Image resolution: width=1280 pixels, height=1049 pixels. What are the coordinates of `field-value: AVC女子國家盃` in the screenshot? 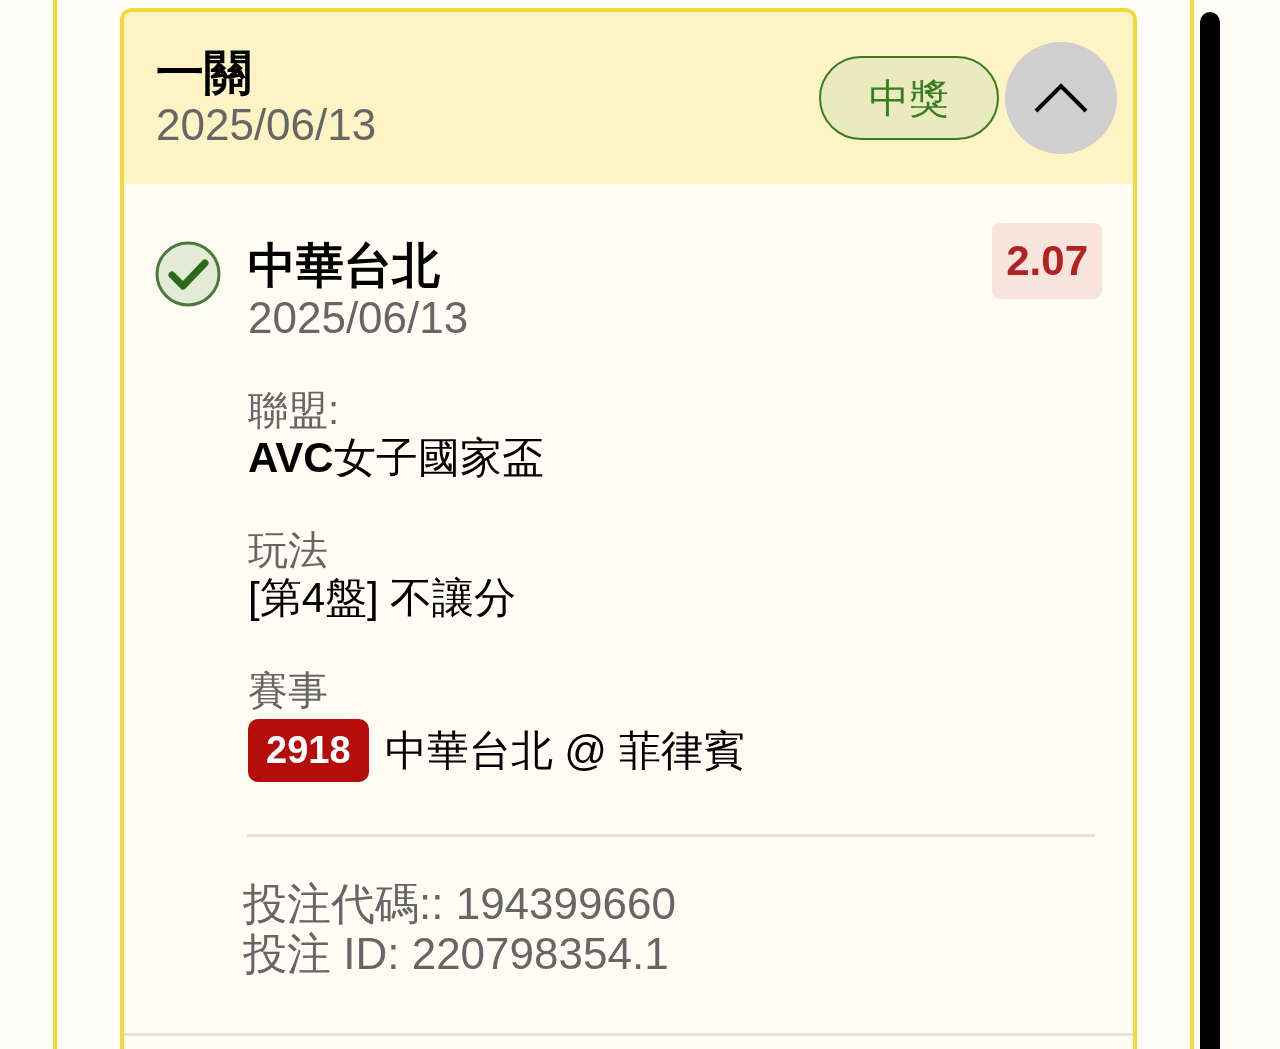 It's located at (396, 458).